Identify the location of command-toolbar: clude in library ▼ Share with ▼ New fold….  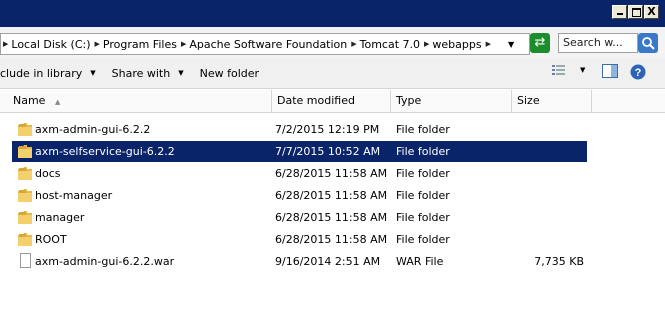
(332, 73).